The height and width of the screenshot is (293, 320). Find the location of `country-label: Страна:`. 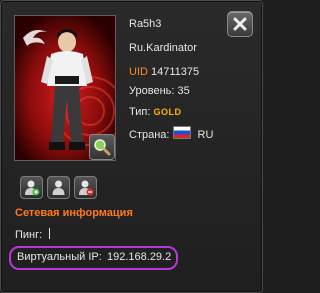

country-label: Страна: is located at coordinates (149, 135).